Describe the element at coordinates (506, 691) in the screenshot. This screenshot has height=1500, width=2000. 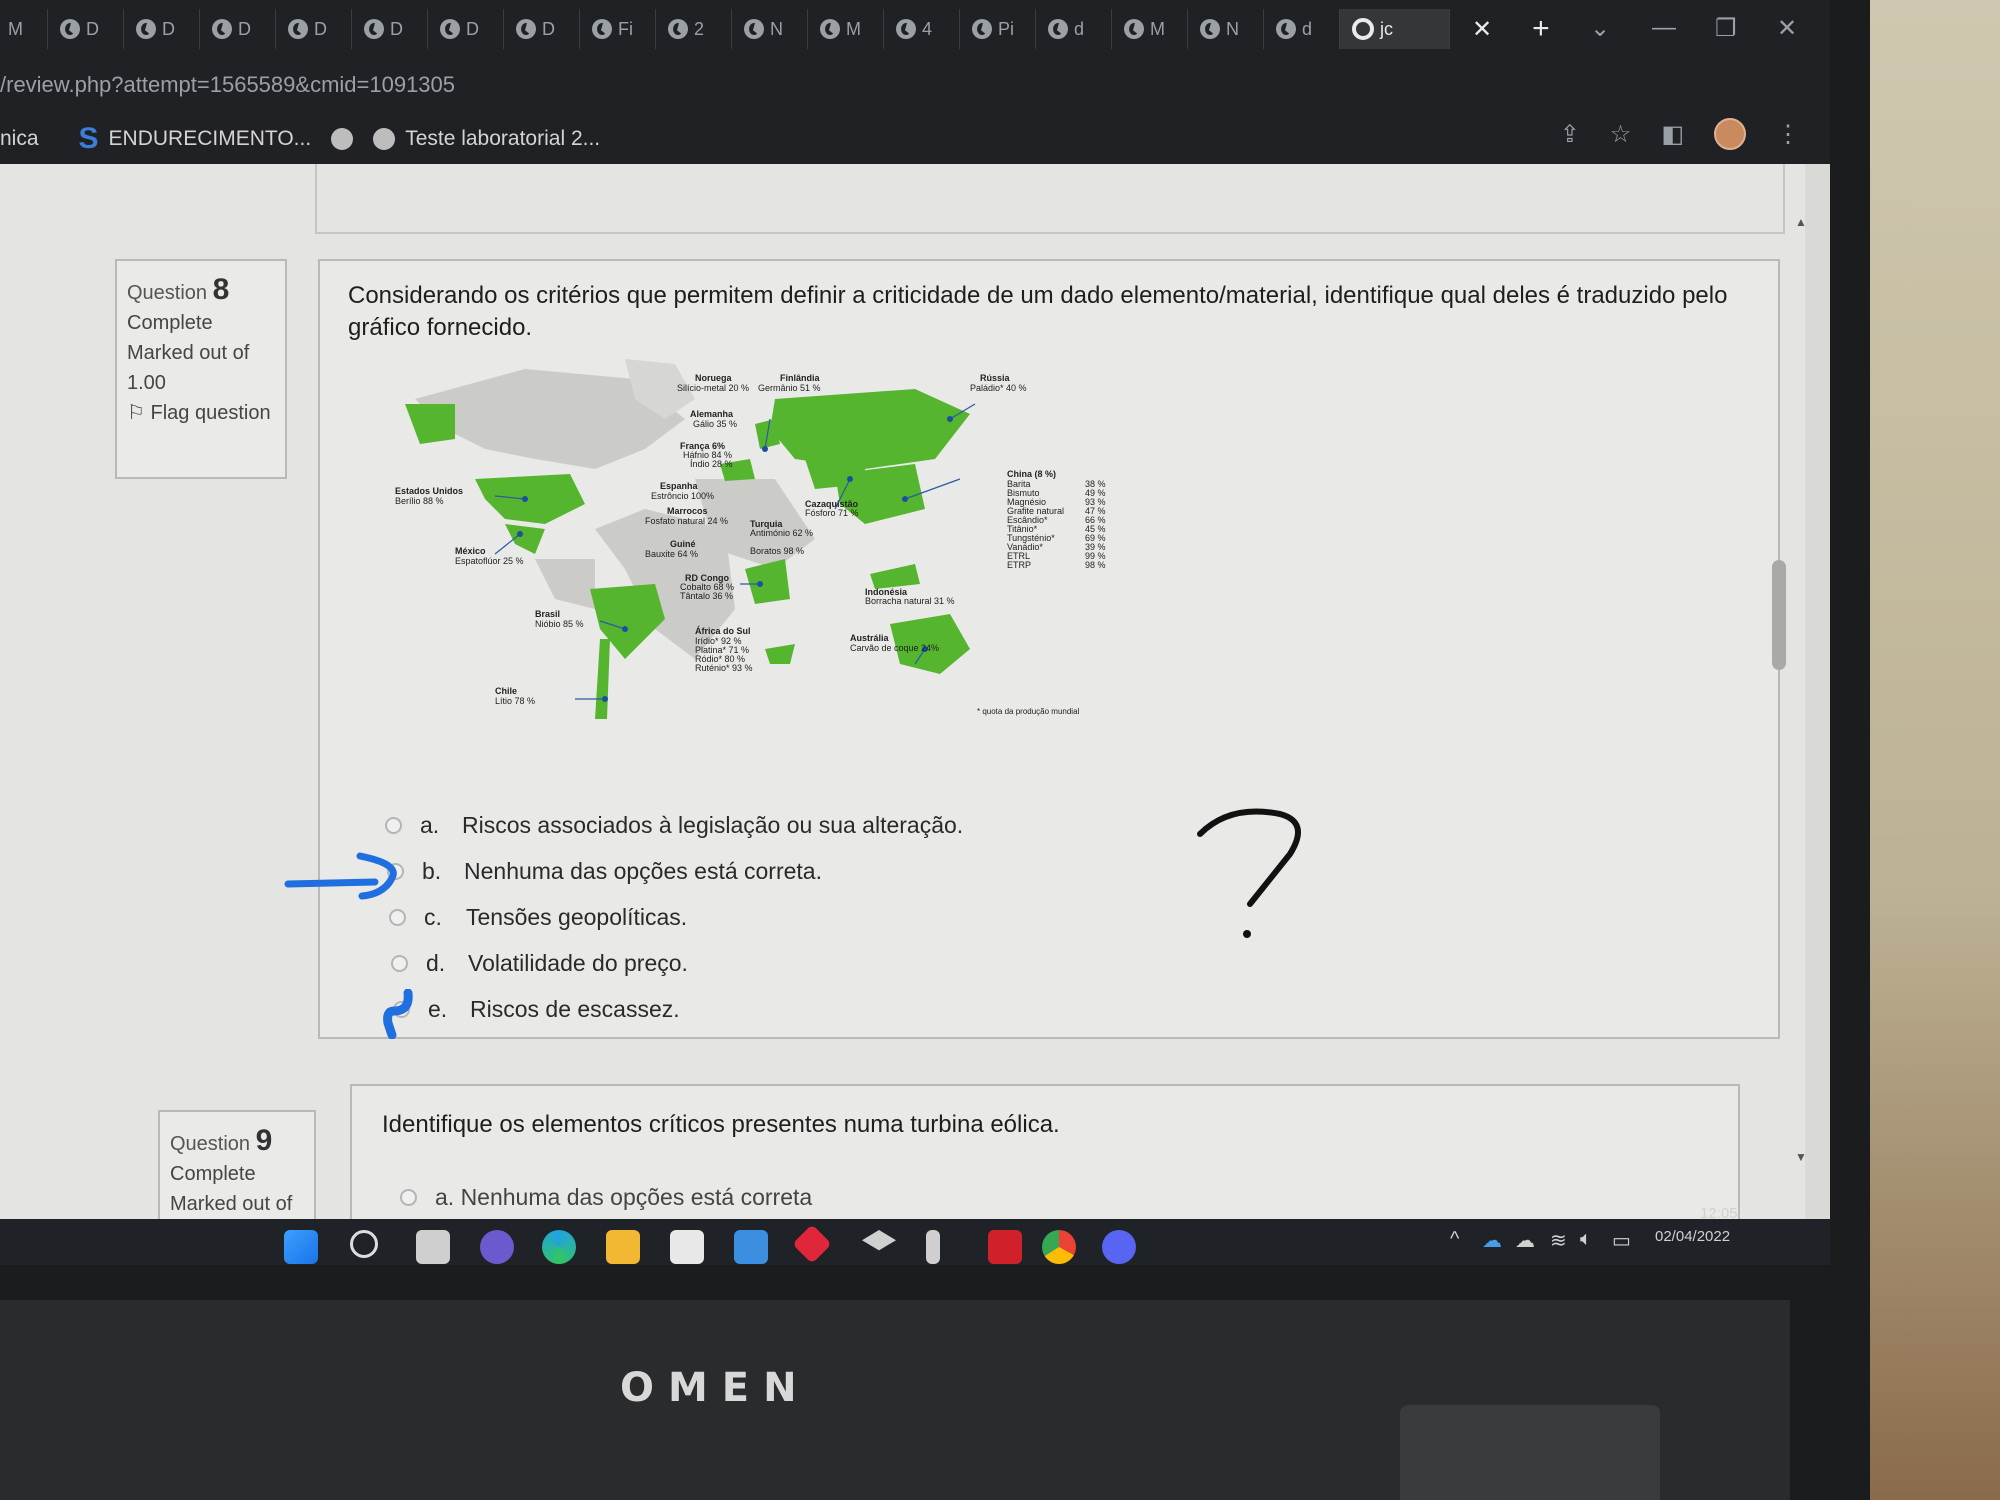
I see `map-label: Chile` at that location.